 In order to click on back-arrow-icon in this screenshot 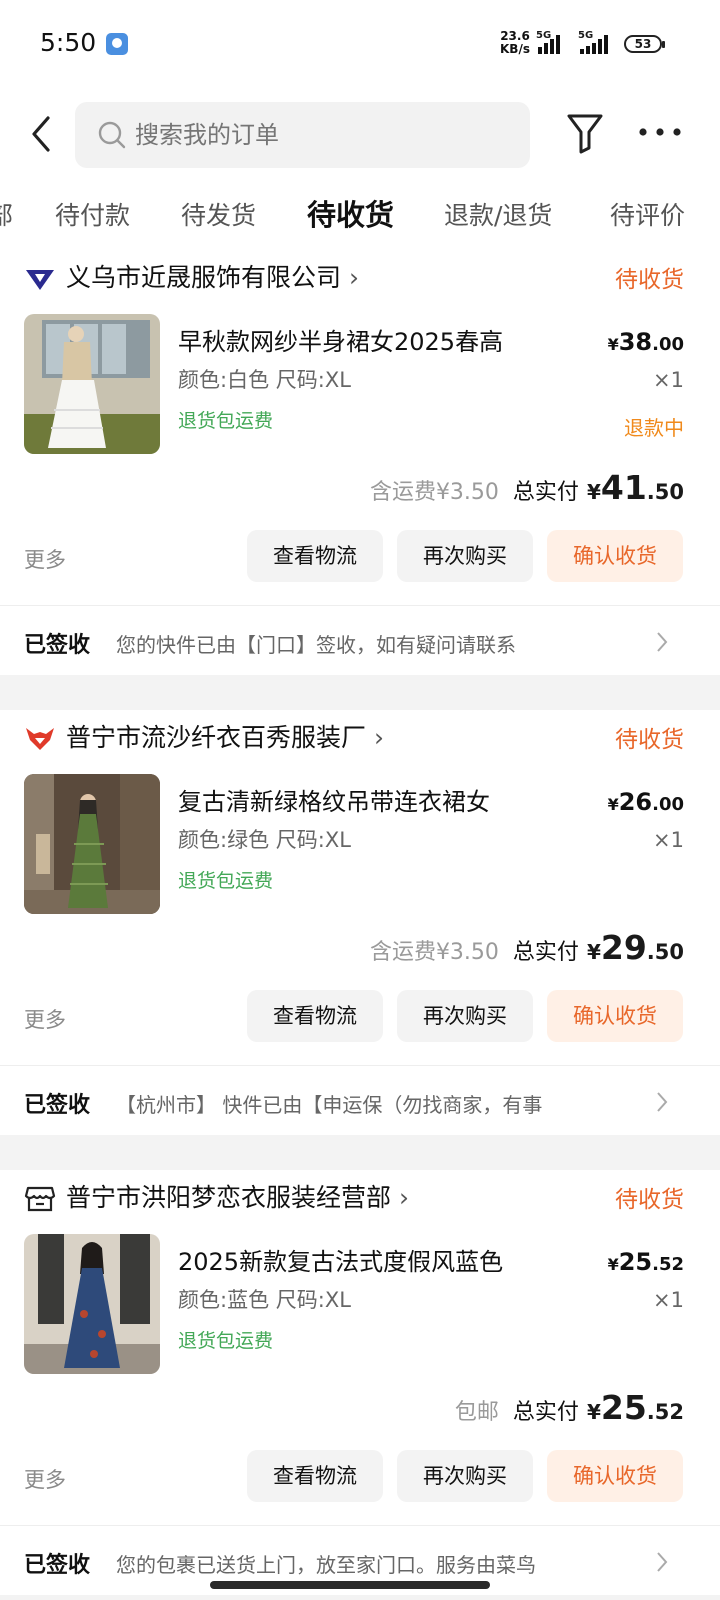, I will do `click(43, 134)`.